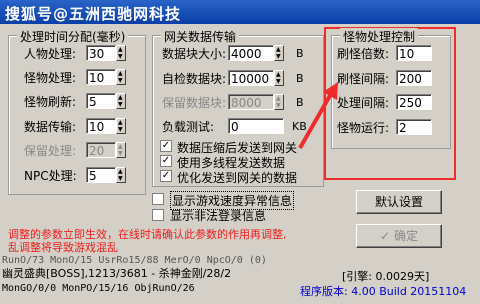  Describe the element at coordinates (50, 127) in the screenshot. I see `time-row-label: 数据传输:` at that location.